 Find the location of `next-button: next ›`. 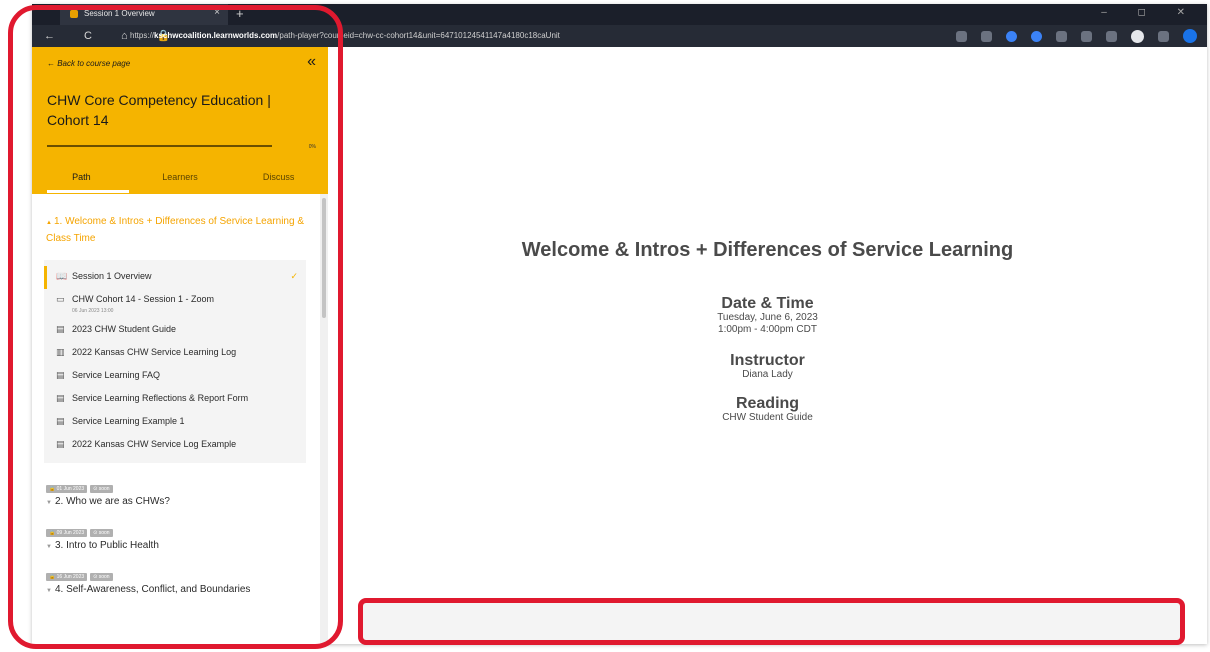

next-button: next › is located at coordinates (972, 622).